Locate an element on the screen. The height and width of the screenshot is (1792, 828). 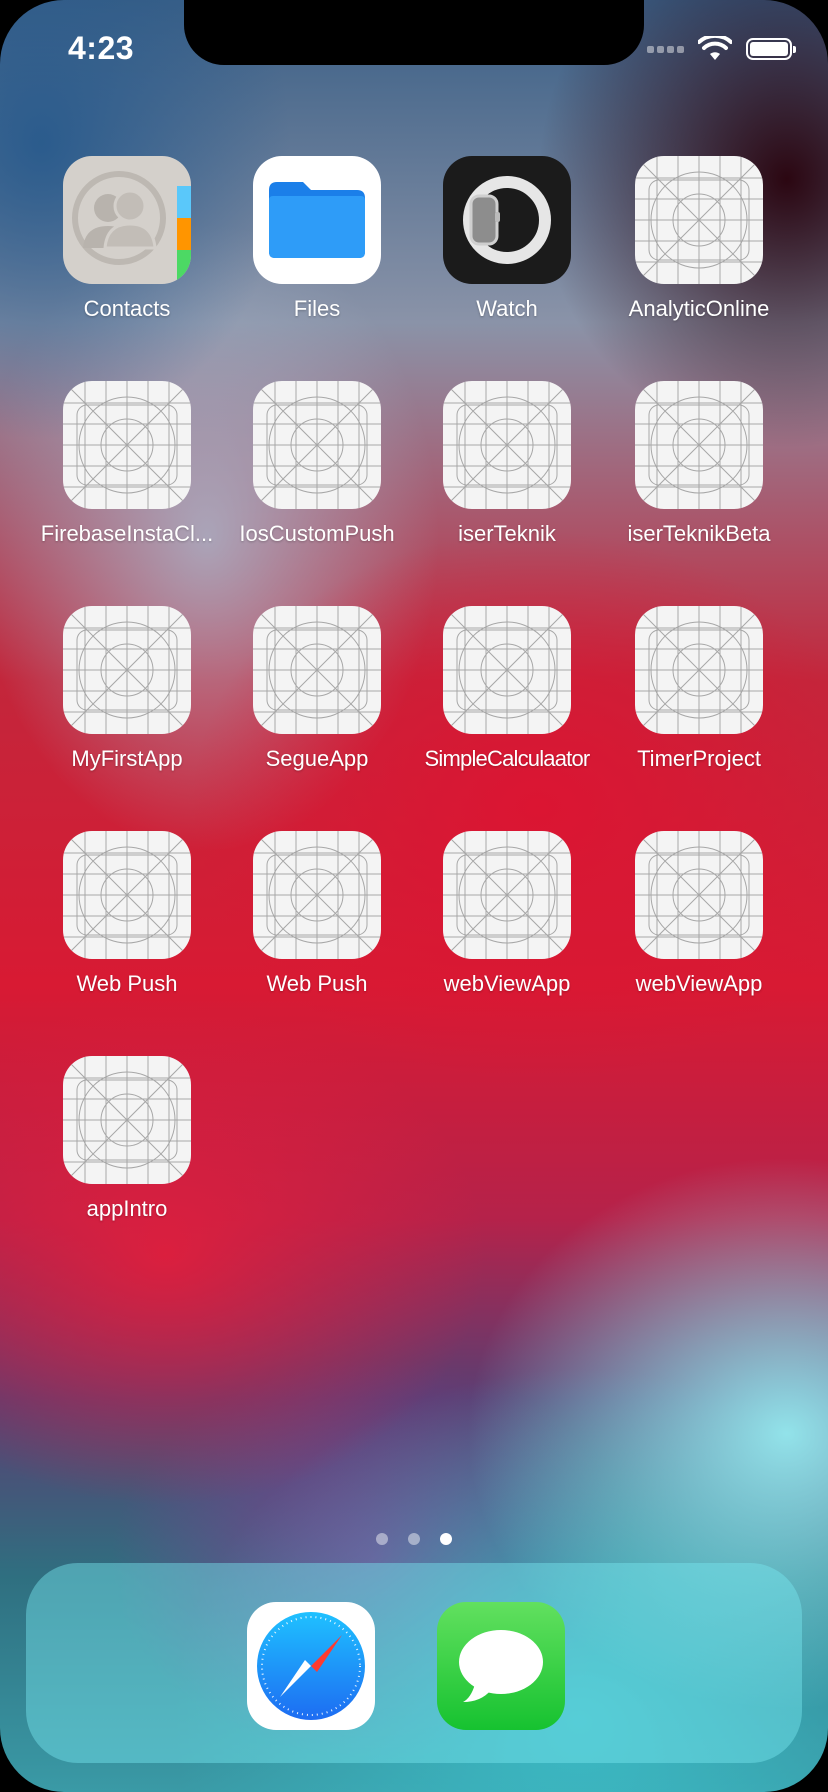
app-label: Contacts is located at coordinates (127, 308).